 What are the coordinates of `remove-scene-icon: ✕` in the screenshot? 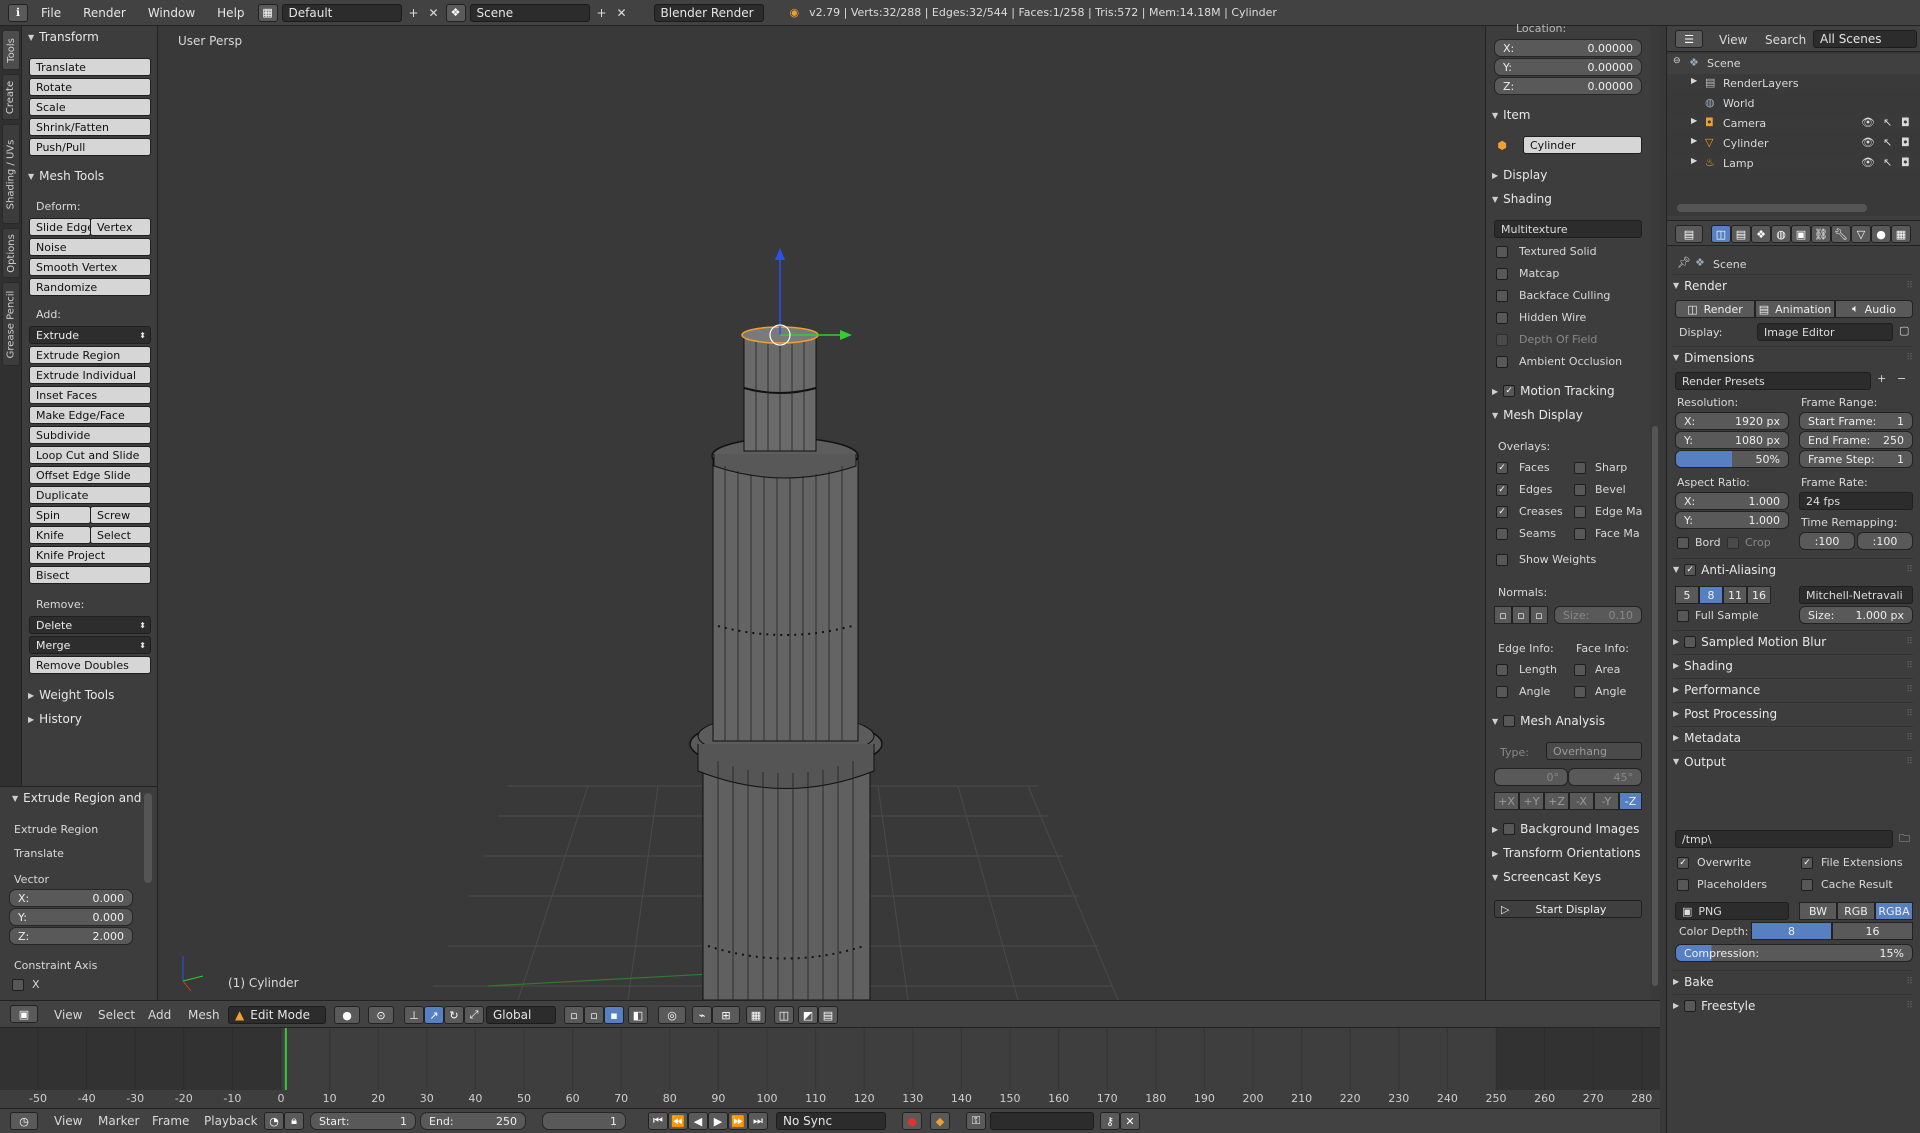 It's located at (622, 13).